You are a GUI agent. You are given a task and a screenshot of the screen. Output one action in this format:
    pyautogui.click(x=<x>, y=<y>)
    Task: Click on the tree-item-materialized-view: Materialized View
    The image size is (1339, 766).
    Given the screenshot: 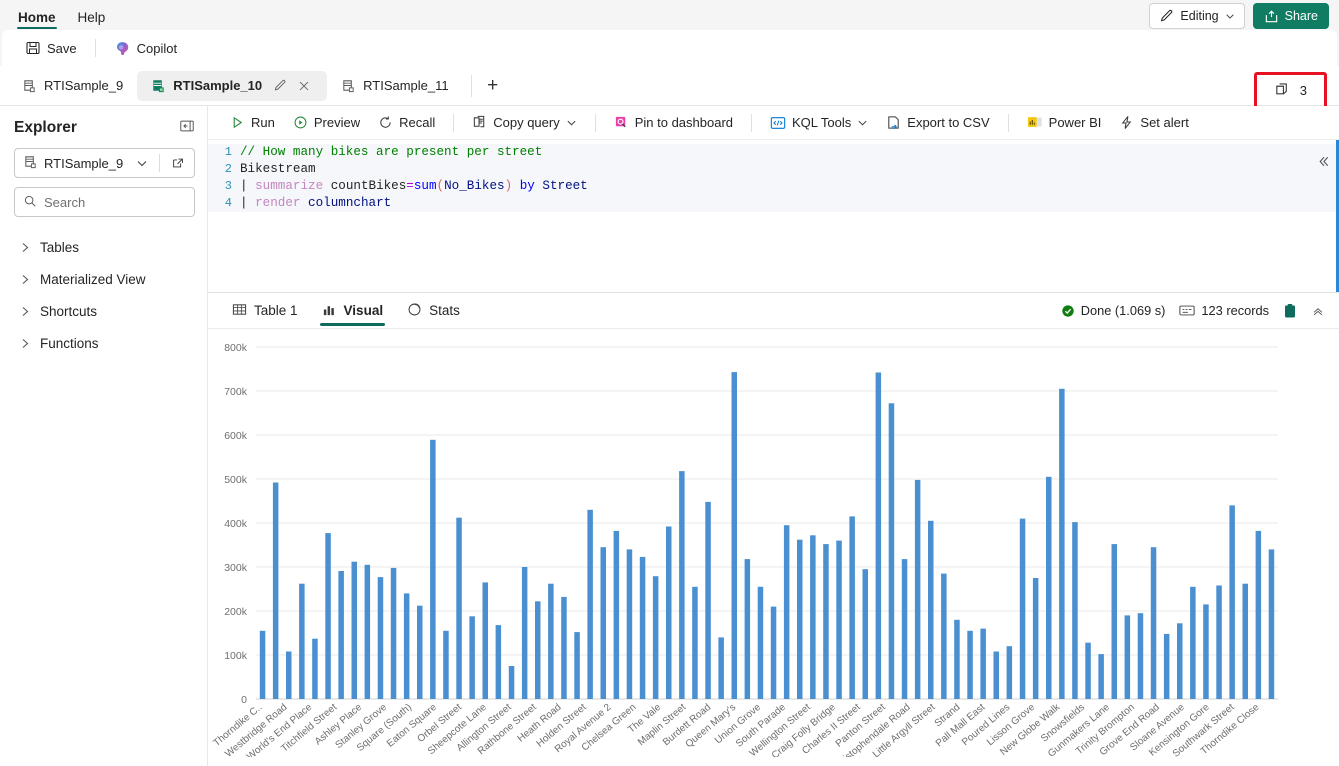 What is the action you would take?
    pyautogui.click(x=104, y=279)
    